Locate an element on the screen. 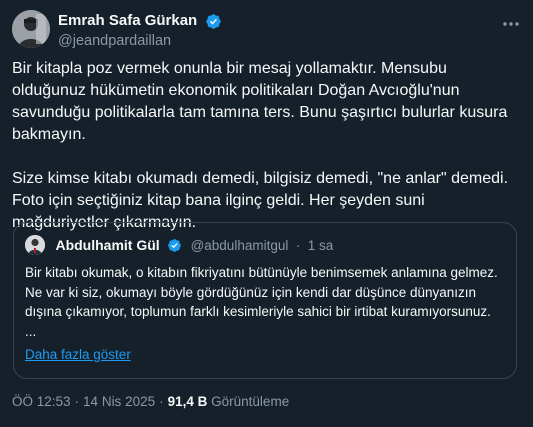  quoted-author-handle: @abdulhamitgul is located at coordinates (240, 245).